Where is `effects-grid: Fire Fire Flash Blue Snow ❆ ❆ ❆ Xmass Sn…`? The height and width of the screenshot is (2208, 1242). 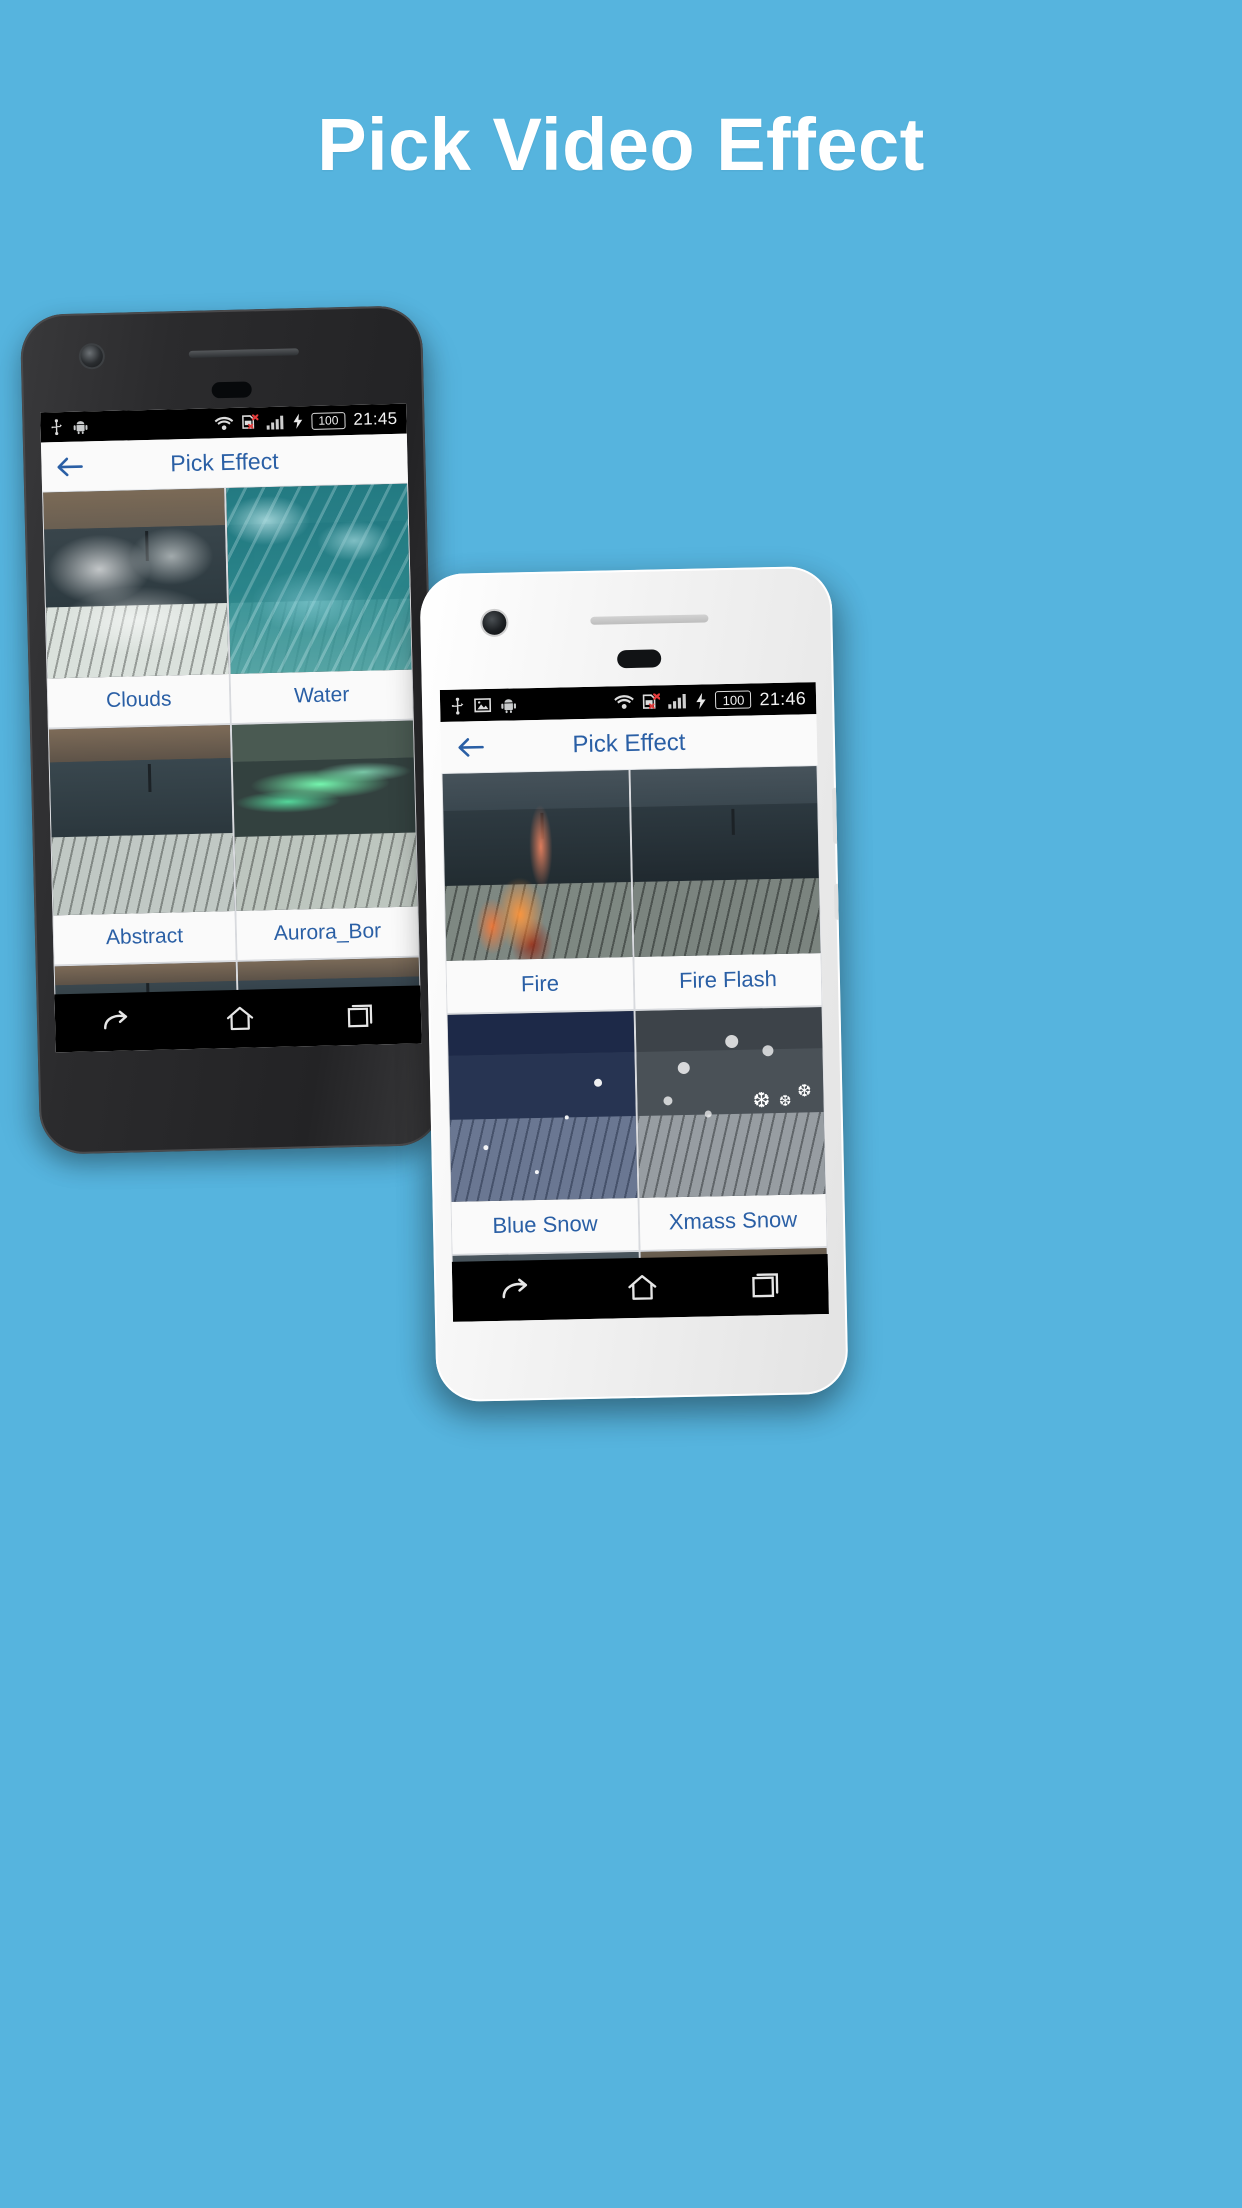
effects-grid: Fire Fire Flash Blue Snow ❆ ❆ ❆ Xmass Sn… is located at coordinates (635, 1038).